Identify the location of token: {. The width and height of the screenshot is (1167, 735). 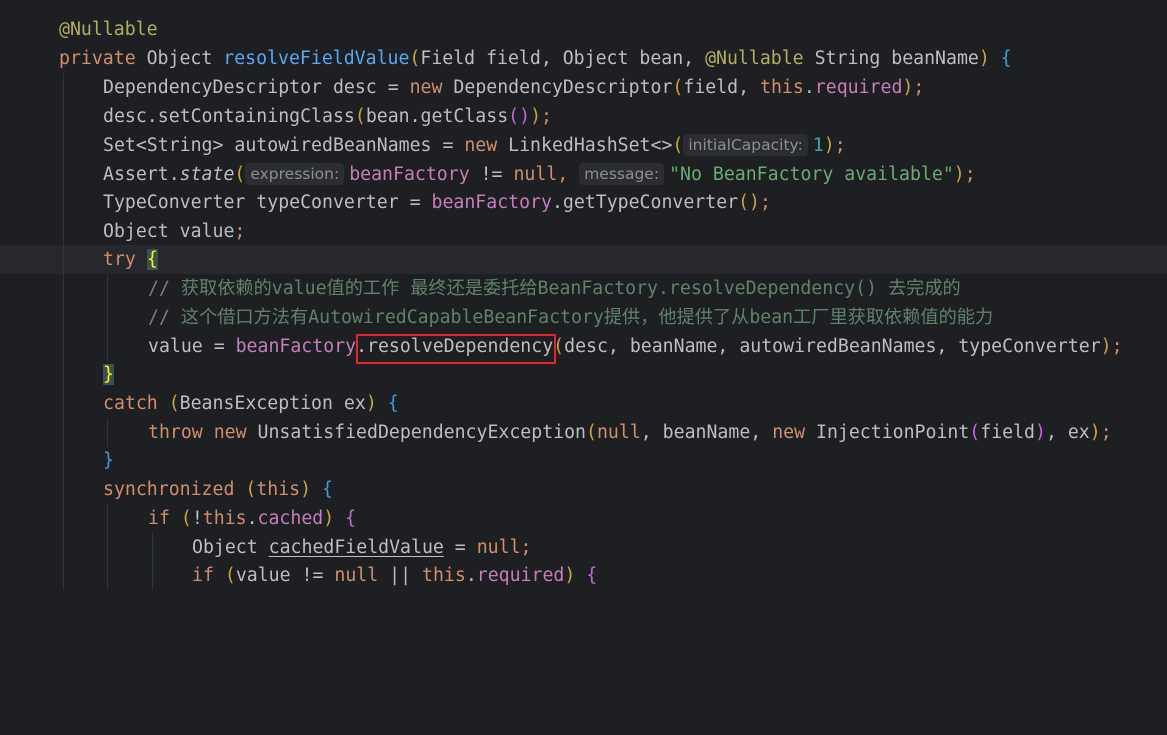
(586, 575).